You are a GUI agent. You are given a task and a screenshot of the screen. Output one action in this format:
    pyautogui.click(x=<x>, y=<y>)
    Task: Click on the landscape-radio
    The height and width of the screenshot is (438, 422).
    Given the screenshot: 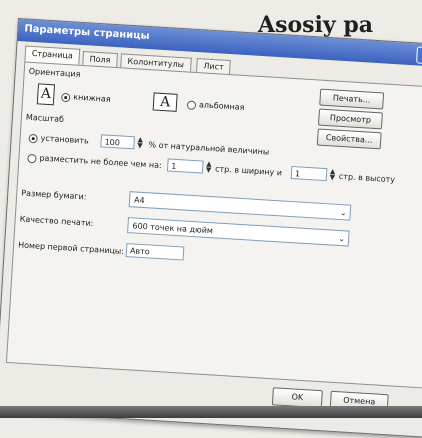 What is the action you would take?
    pyautogui.click(x=191, y=105)
    